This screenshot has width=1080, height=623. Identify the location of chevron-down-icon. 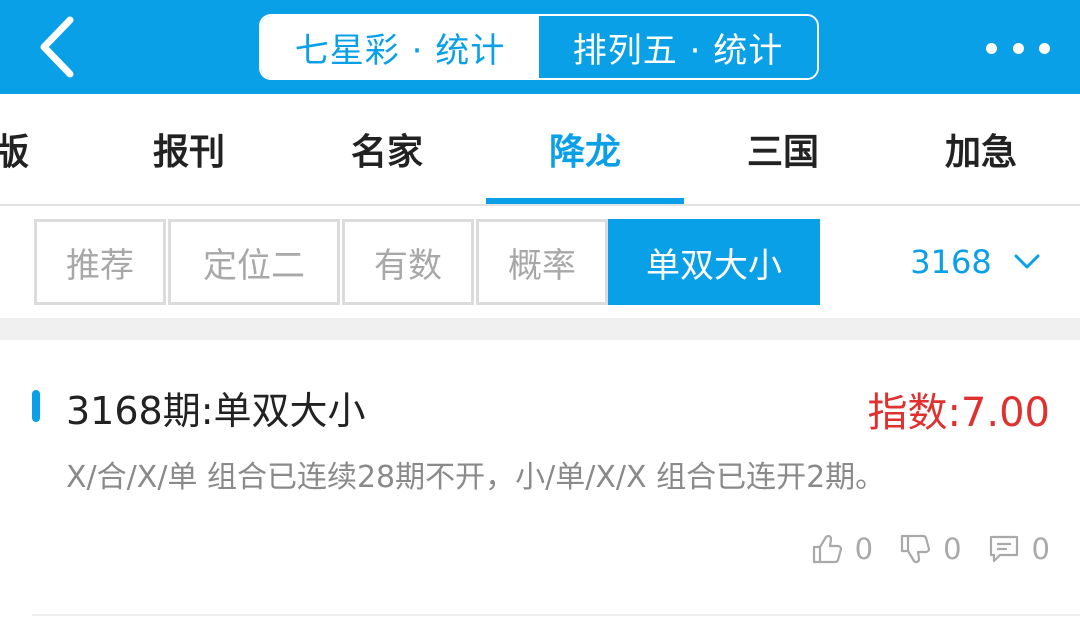
(1027, 261).